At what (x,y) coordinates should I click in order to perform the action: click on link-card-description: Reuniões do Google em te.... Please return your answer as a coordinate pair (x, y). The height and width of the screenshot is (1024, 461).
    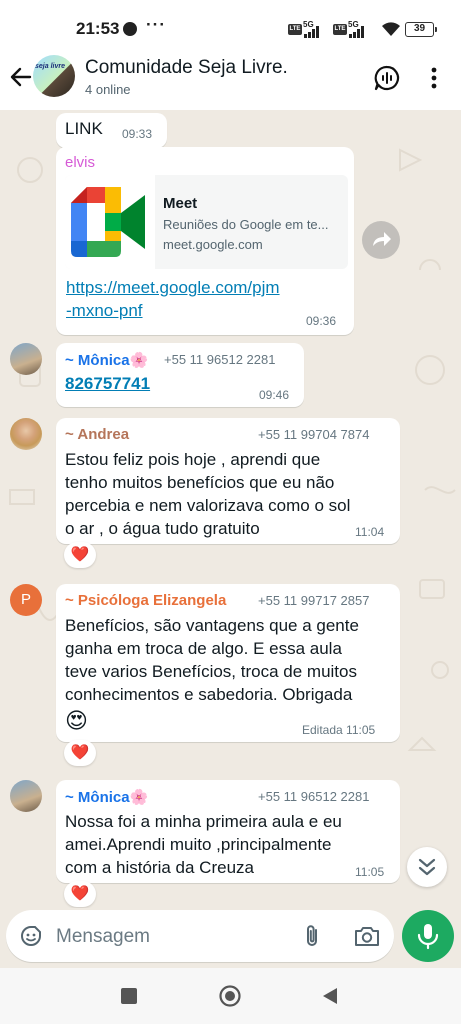
    Looking at the image, I should click on (246, 224).